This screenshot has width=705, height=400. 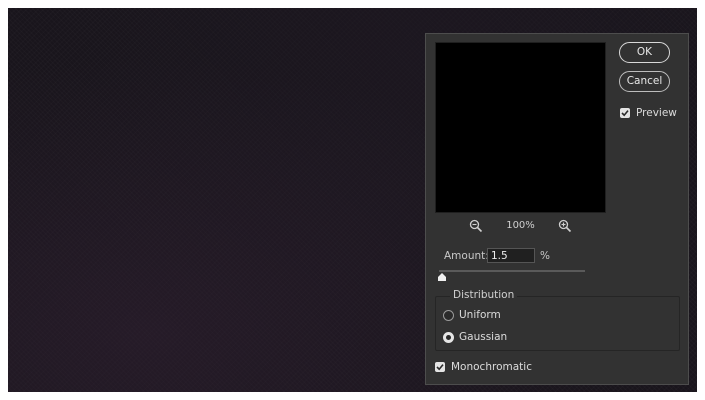 I want to click on radio-unselected-icon, so click(x=448, y=315).